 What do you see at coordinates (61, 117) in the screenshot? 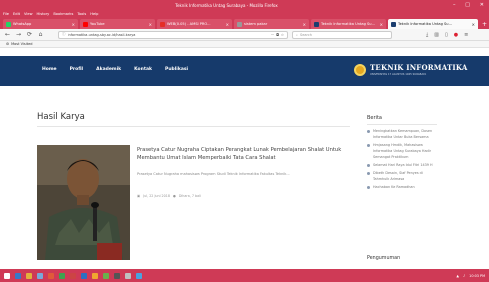
I see `page-title: Hasil Karya` at bounding box center [61, 117].